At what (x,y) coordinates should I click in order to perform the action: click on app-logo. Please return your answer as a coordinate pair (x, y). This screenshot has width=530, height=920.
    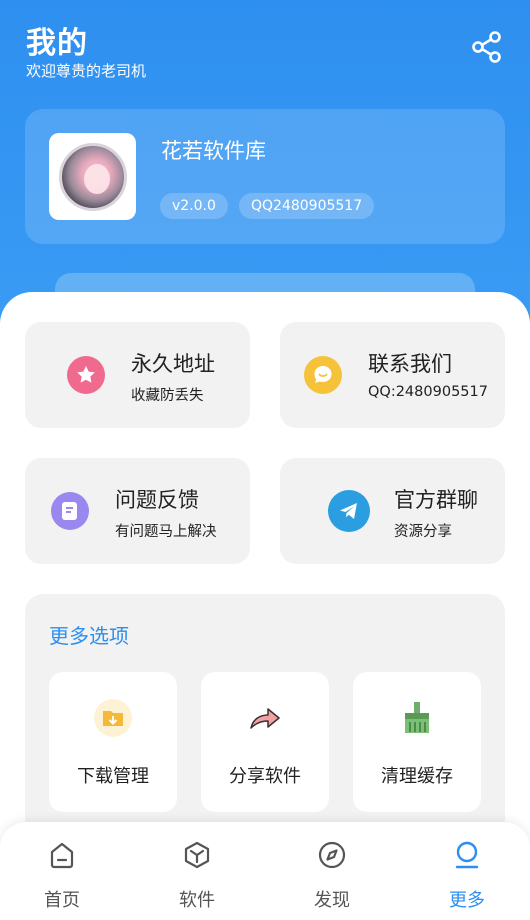
    Looking at the image, I should click on (92, 176).